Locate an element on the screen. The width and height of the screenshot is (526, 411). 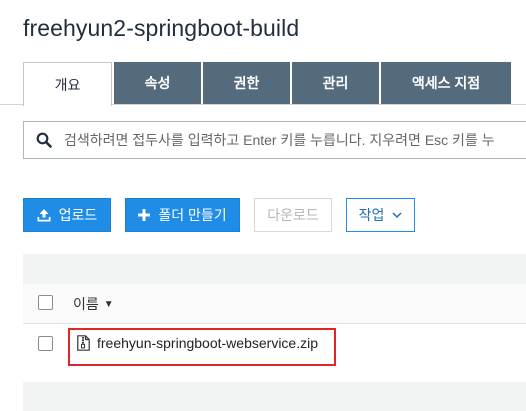
actions-dropdown-button: 작업 is located at coordinates (380, 215).